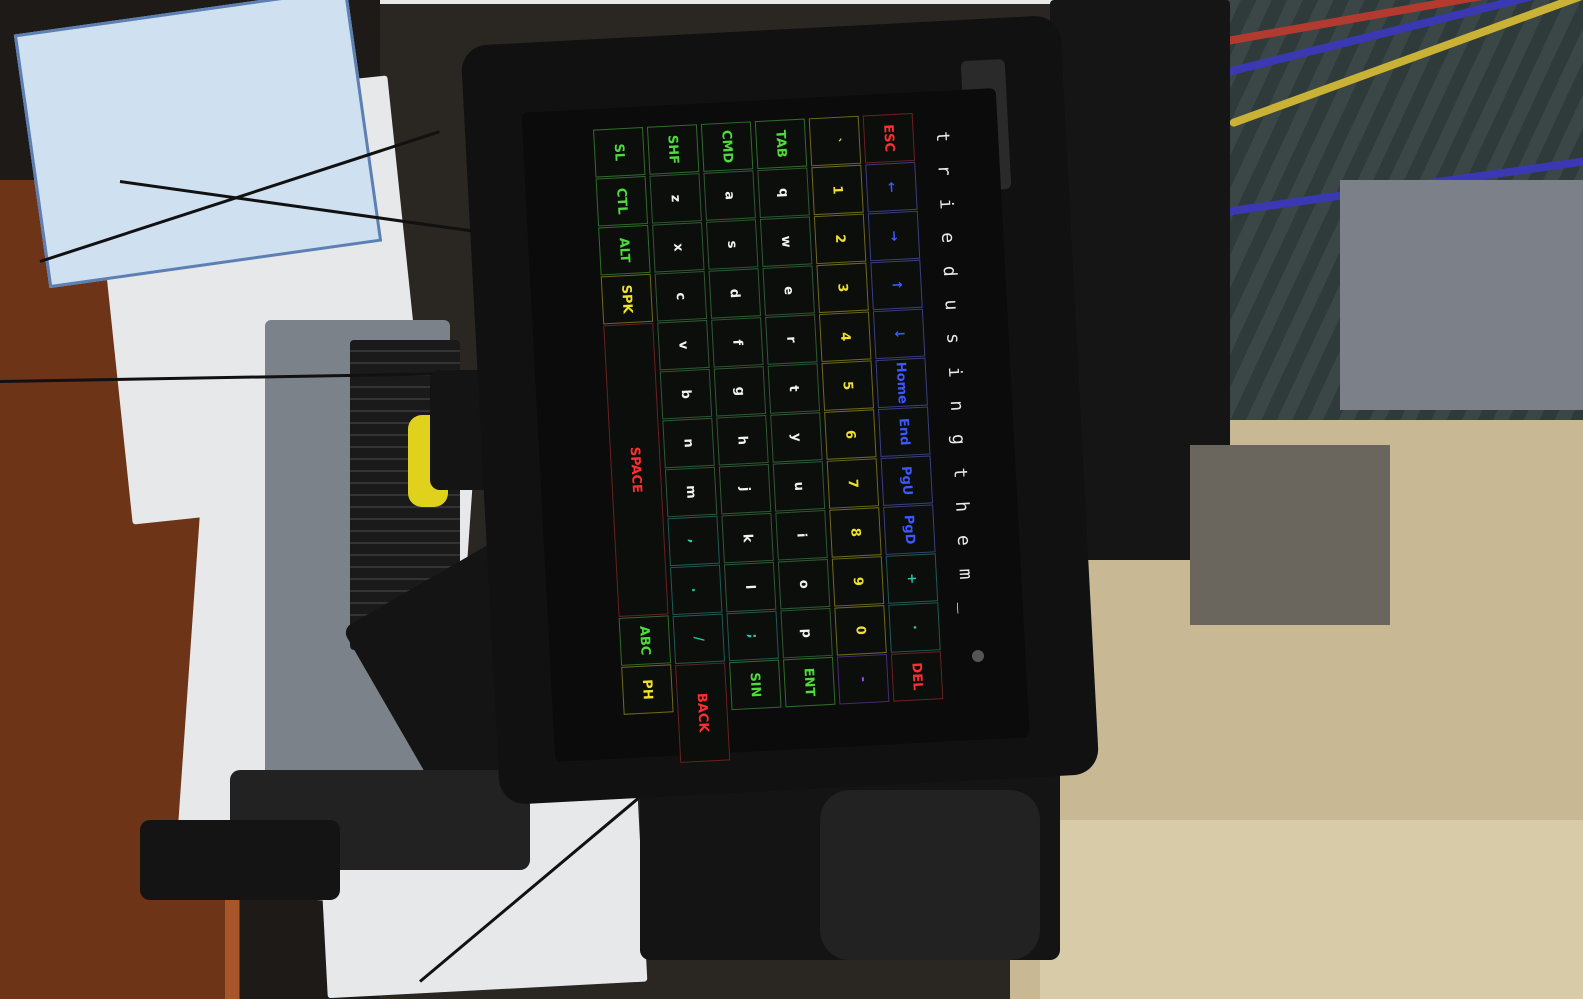 The height and width of the screenshot is (999, 1583). Describe the element at coordinates (912, 578) in the screenshot. I see `key-char: +` at that location.